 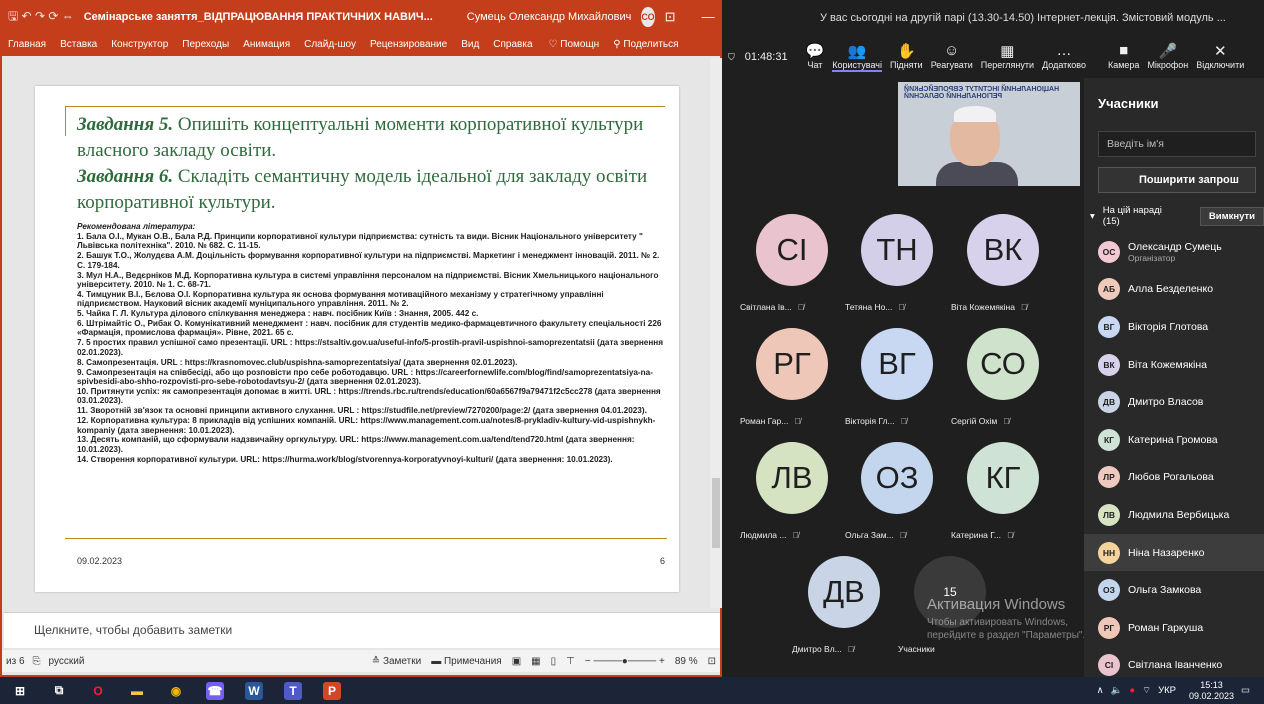 I want to click on opera-icon: O, so click(x=98, y=691).